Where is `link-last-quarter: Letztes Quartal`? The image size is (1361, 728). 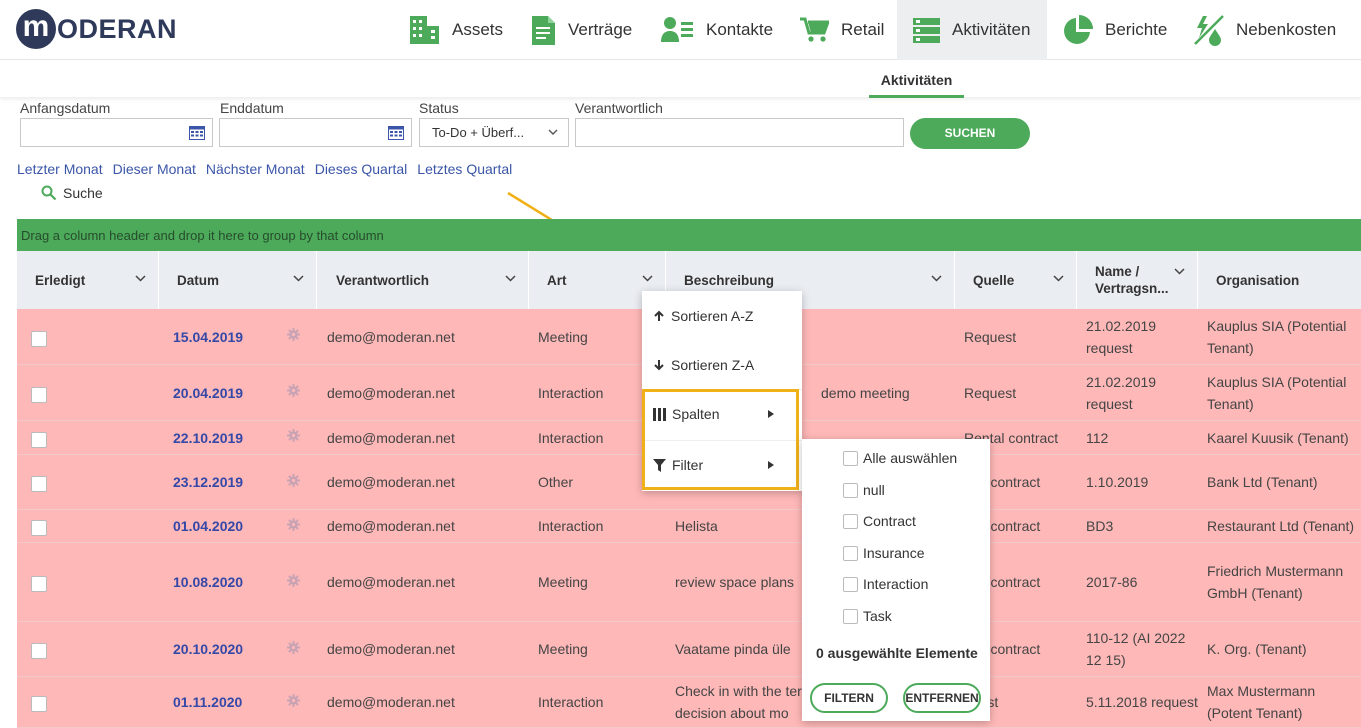
link-last-quarter: Letztes Quartal is located at coordinates (464, 169).